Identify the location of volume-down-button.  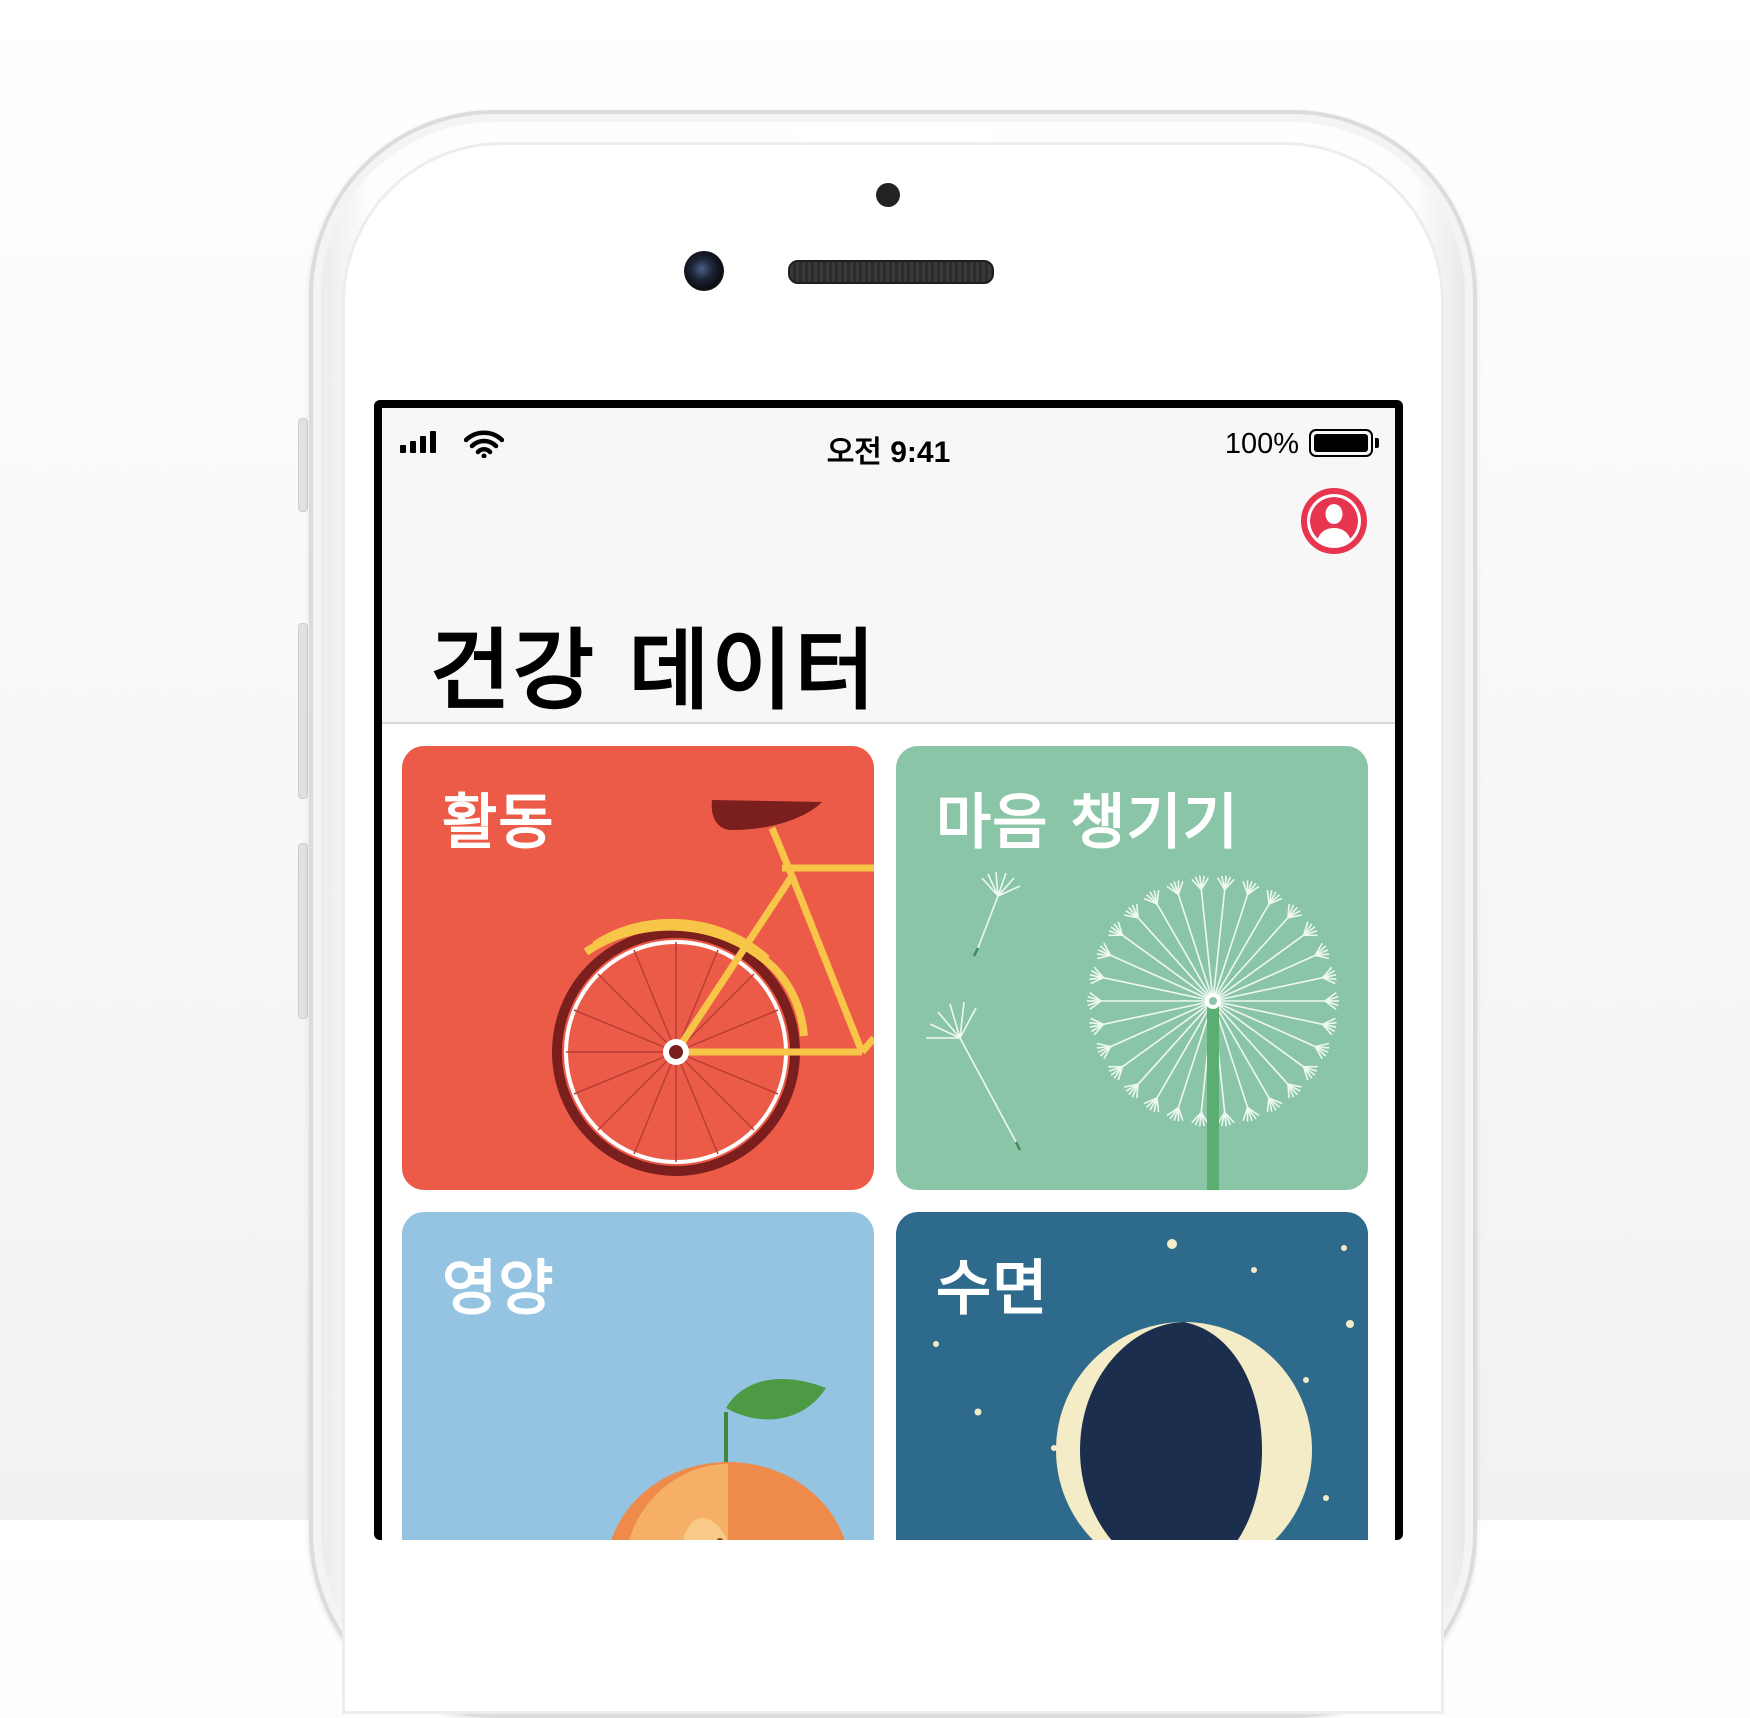
(303, 931).